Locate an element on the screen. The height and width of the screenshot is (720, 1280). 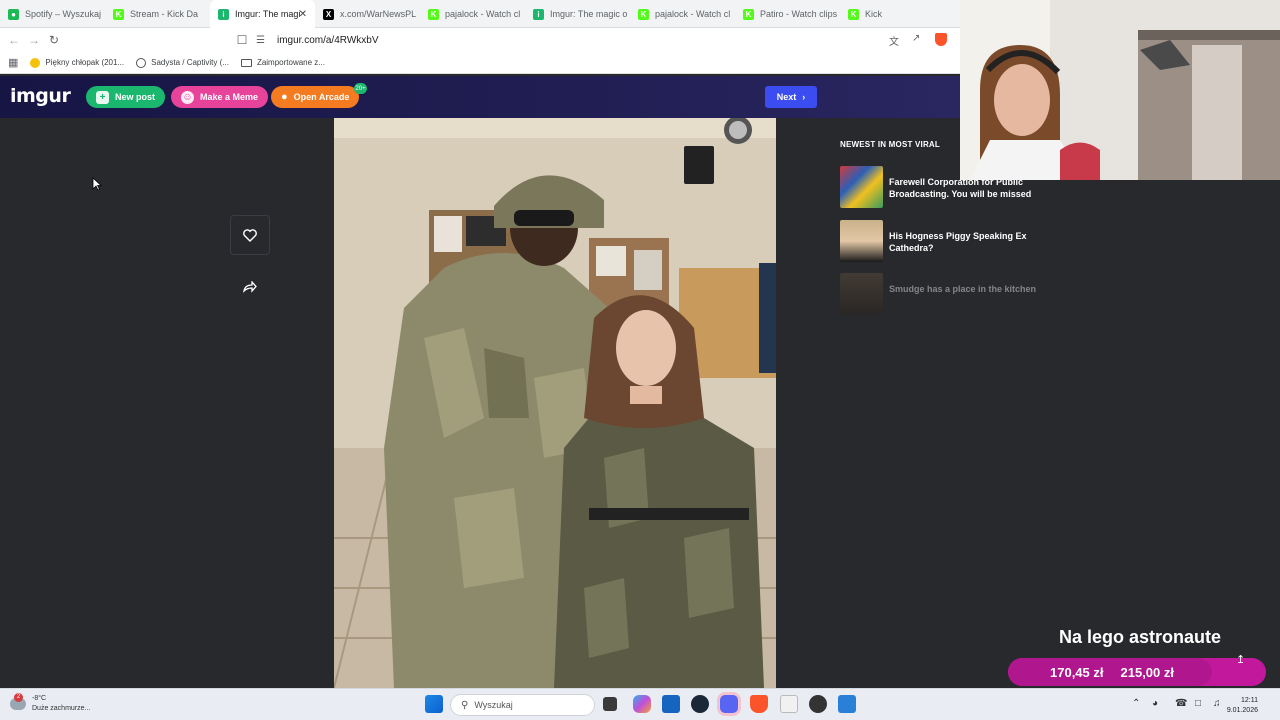
donation-goal-title: Na lego astronaute is located at coordinates (1140, 637).